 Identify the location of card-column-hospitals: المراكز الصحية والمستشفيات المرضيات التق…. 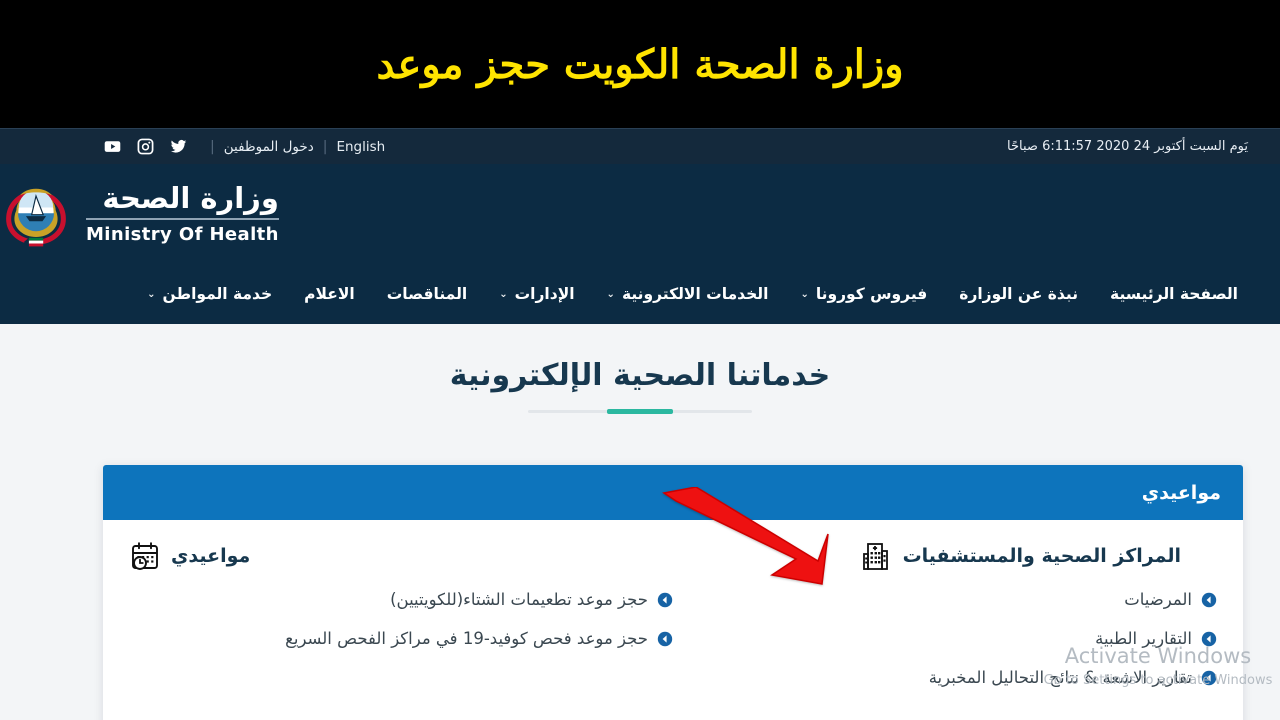
(945, 622).